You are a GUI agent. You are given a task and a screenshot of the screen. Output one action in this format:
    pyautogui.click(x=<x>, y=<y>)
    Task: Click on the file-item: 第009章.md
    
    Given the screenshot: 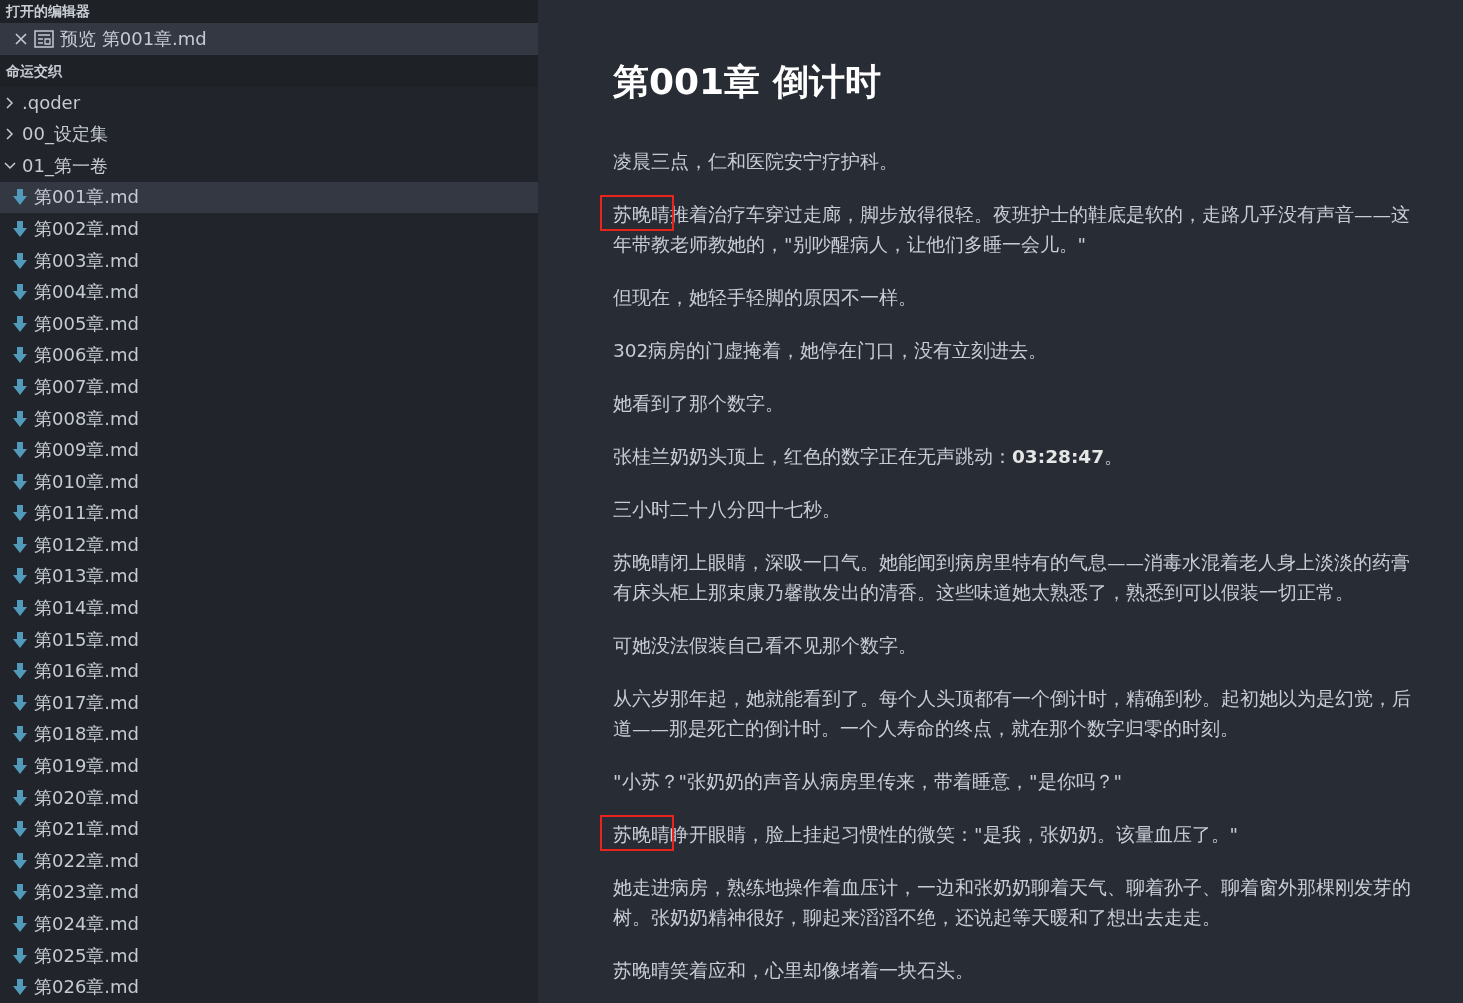 What is the action you would take?
    pyautogui.click(x=269, y=450)
    